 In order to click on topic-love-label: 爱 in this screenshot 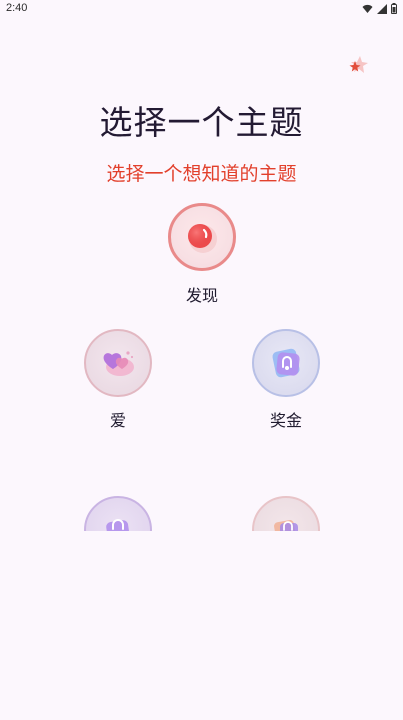, I will do `click(117, 420)`.